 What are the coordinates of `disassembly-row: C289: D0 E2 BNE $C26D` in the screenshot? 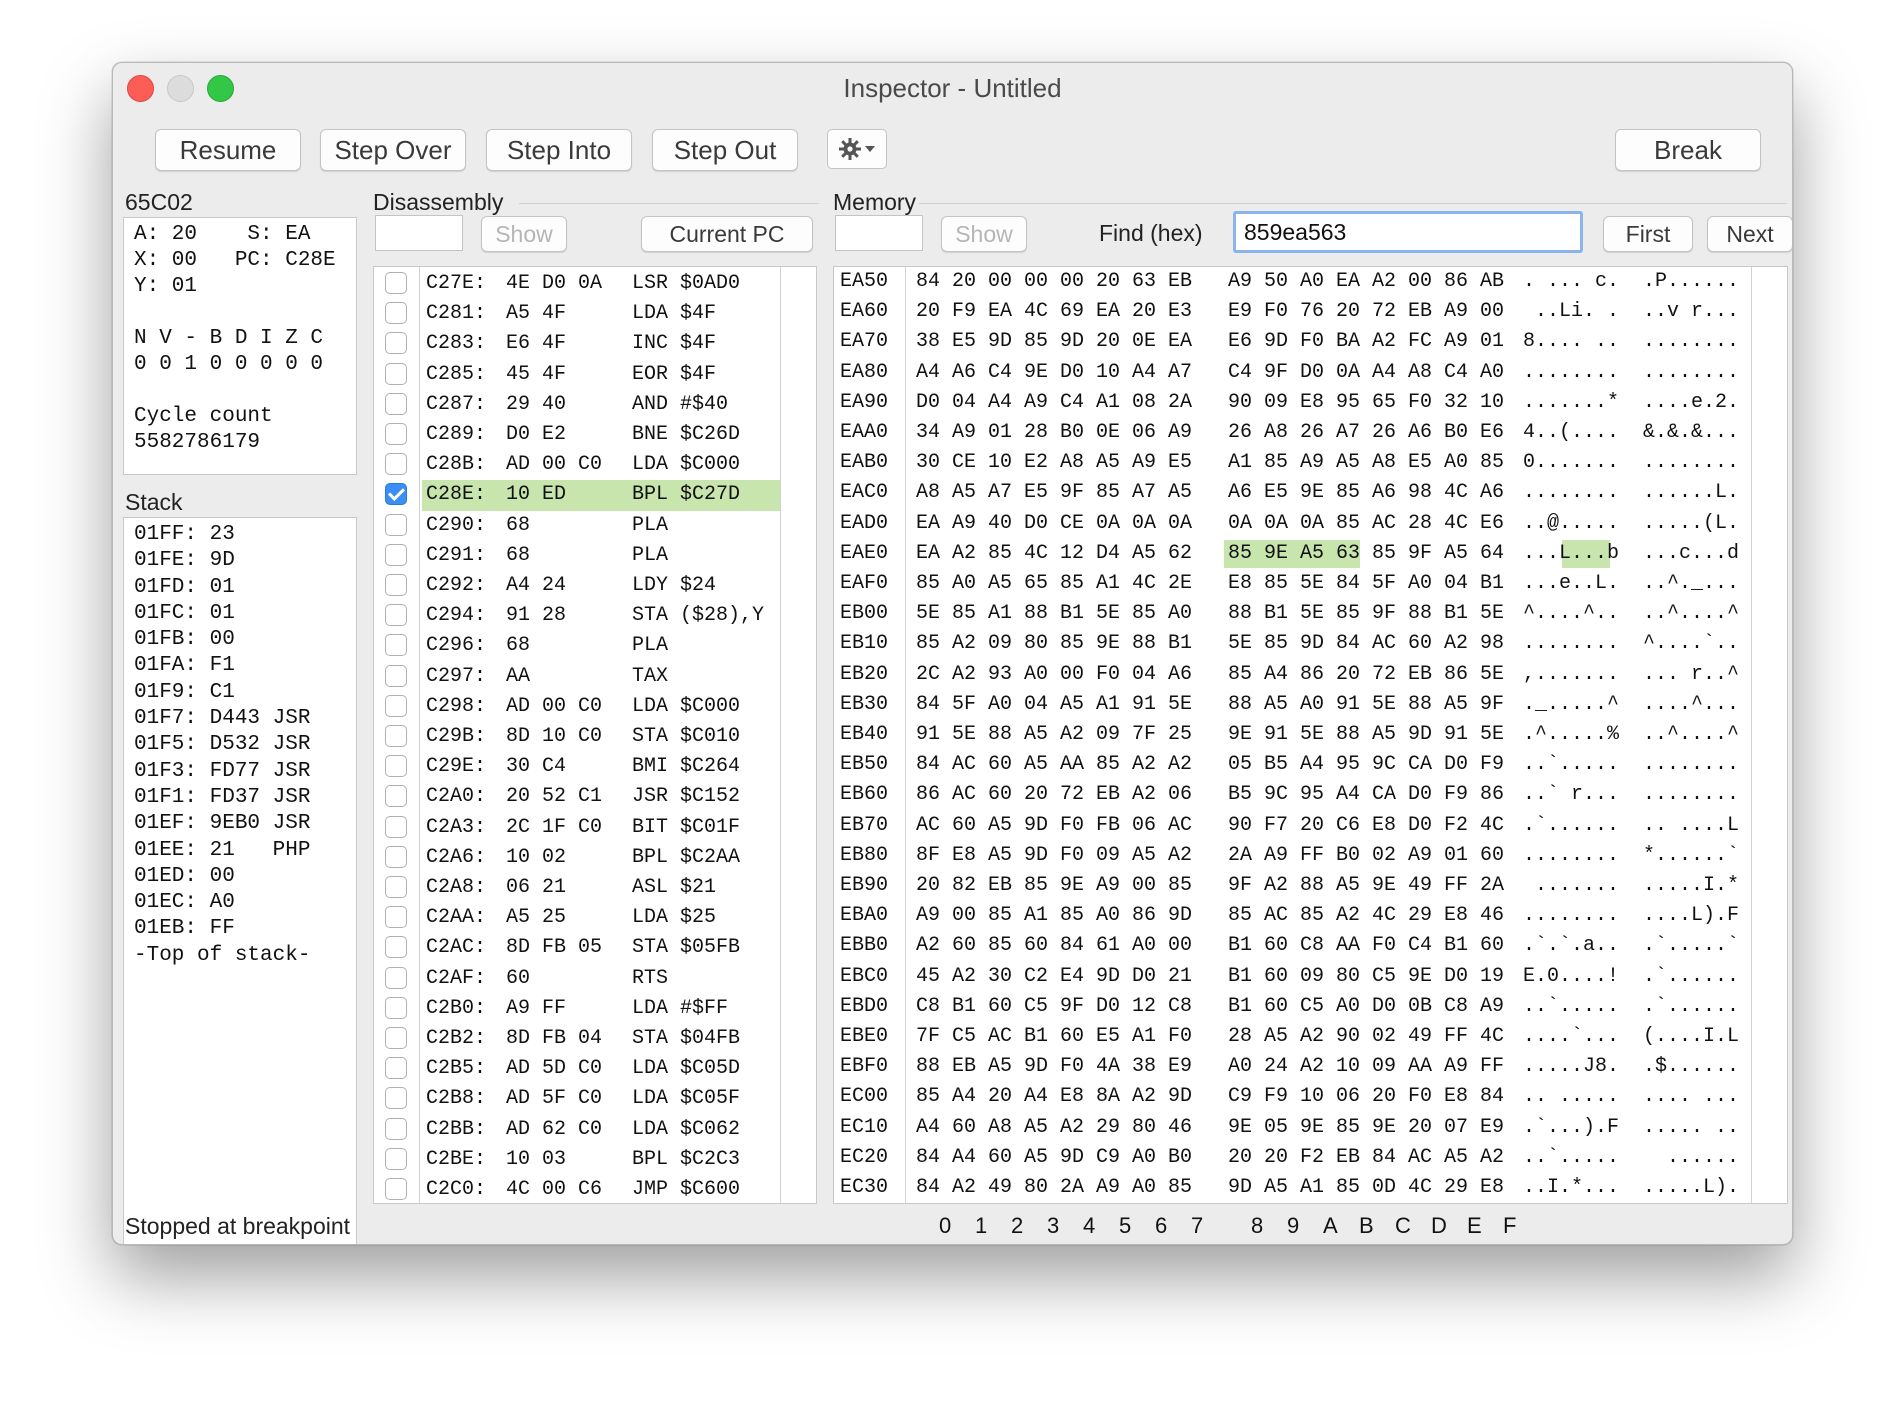 It's located at (577, 435).